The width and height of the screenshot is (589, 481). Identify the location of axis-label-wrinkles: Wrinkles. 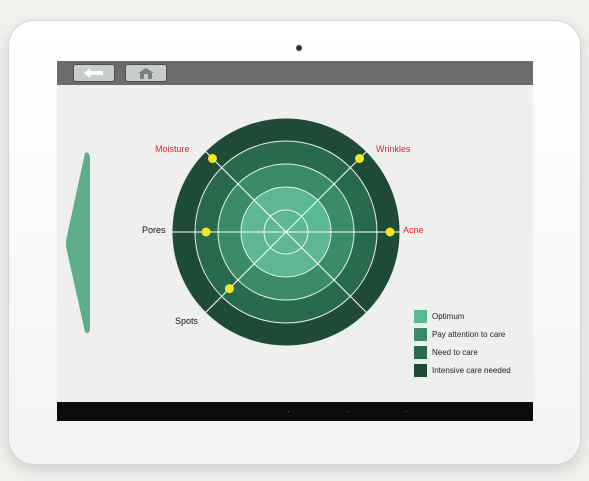
(393, 149).